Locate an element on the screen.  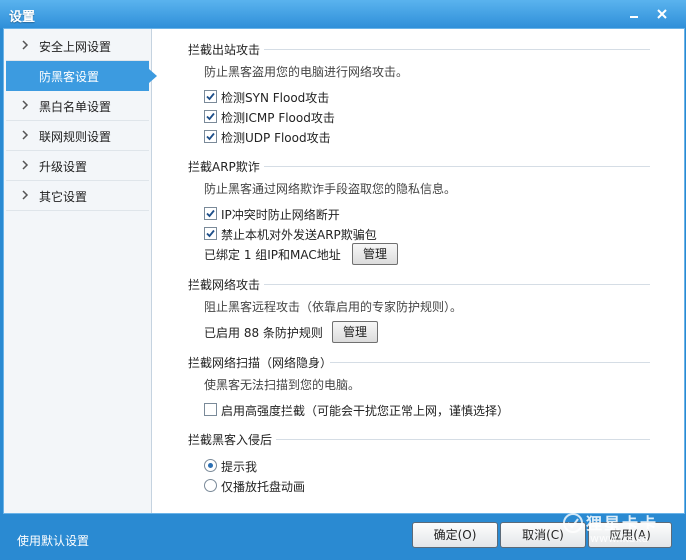
sidebar-item-other: 其它设置 is located at coordinates (77, 196).